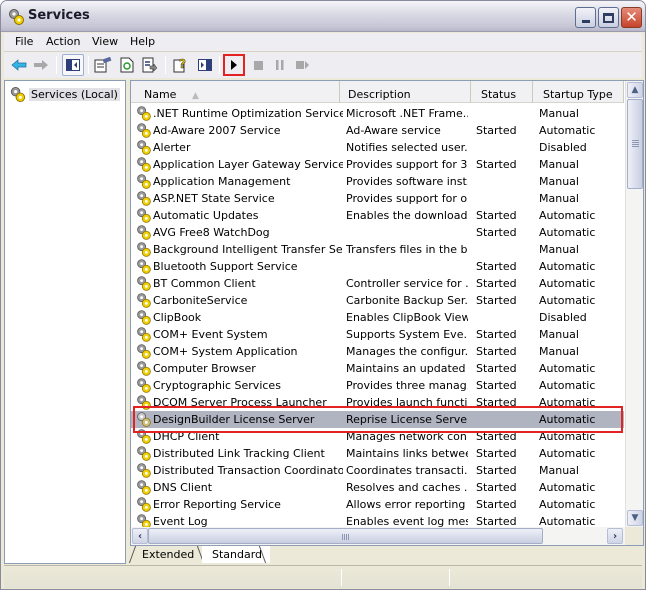 This screenshot has width=646, height=590. What do you see at coordinates (204, 283) in the screenshot?
I see `service-name: BT Common Client` at bounding box center [204, 283].